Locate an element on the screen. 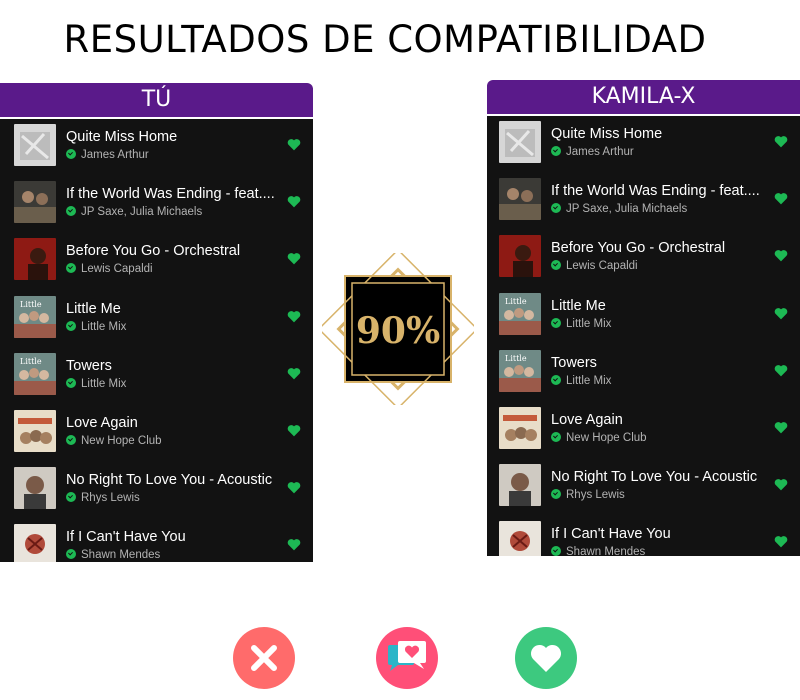 The image size is (800, 700). nope-button is located at coordinates (264, 658).